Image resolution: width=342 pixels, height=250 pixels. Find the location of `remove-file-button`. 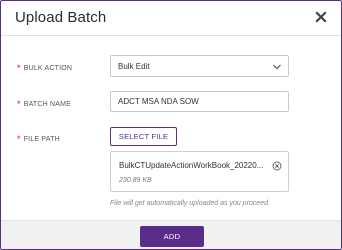

remove-file-button is located at coordinates (277, 164).